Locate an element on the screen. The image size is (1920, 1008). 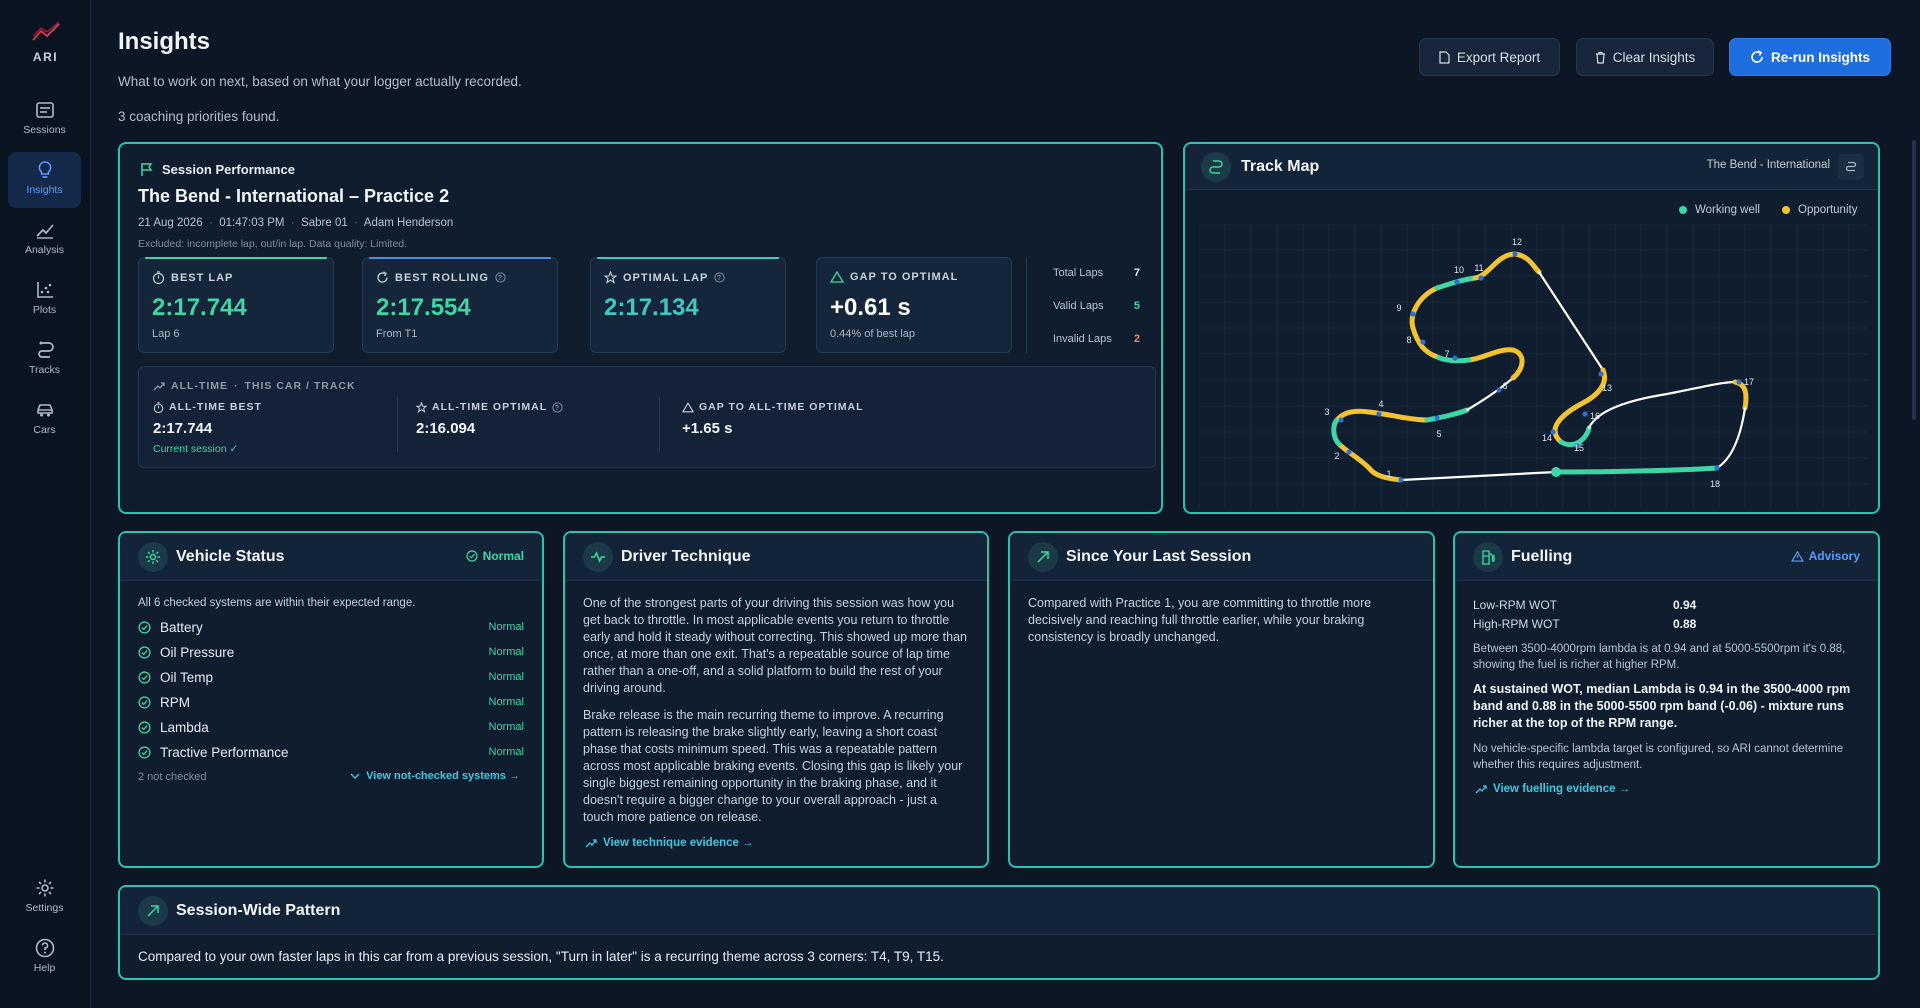
nav-cars: Cars is located at coordinates (44, 420).